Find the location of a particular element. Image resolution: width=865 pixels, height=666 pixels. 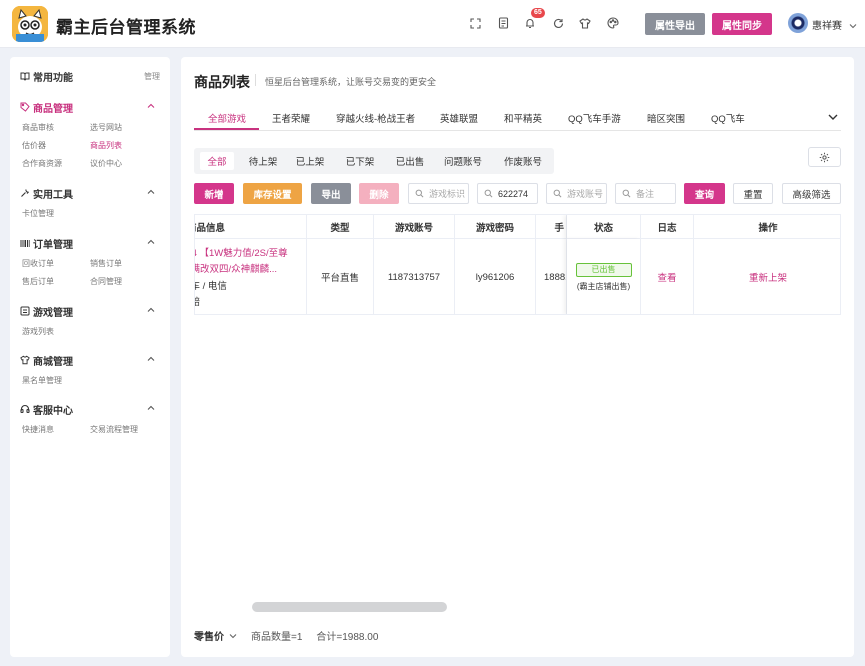

search-icon is located at coordinates (419, 193).